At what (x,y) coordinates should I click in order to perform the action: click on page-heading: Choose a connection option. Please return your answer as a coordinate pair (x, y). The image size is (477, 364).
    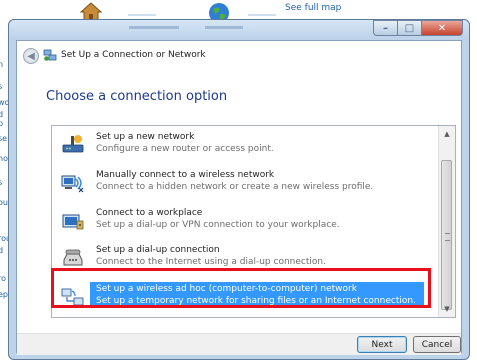
    Looking at the image, I should click on (137, 96).